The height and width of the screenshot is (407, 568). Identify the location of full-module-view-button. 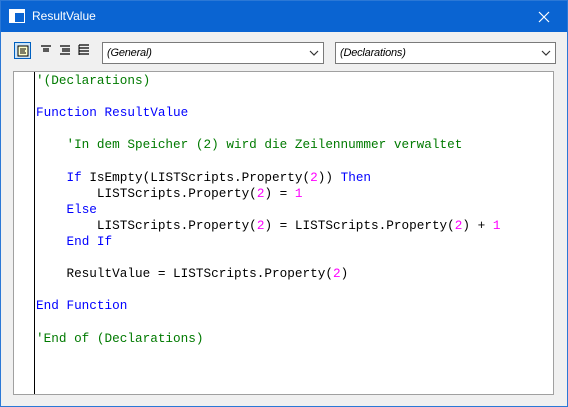
(84, 50).